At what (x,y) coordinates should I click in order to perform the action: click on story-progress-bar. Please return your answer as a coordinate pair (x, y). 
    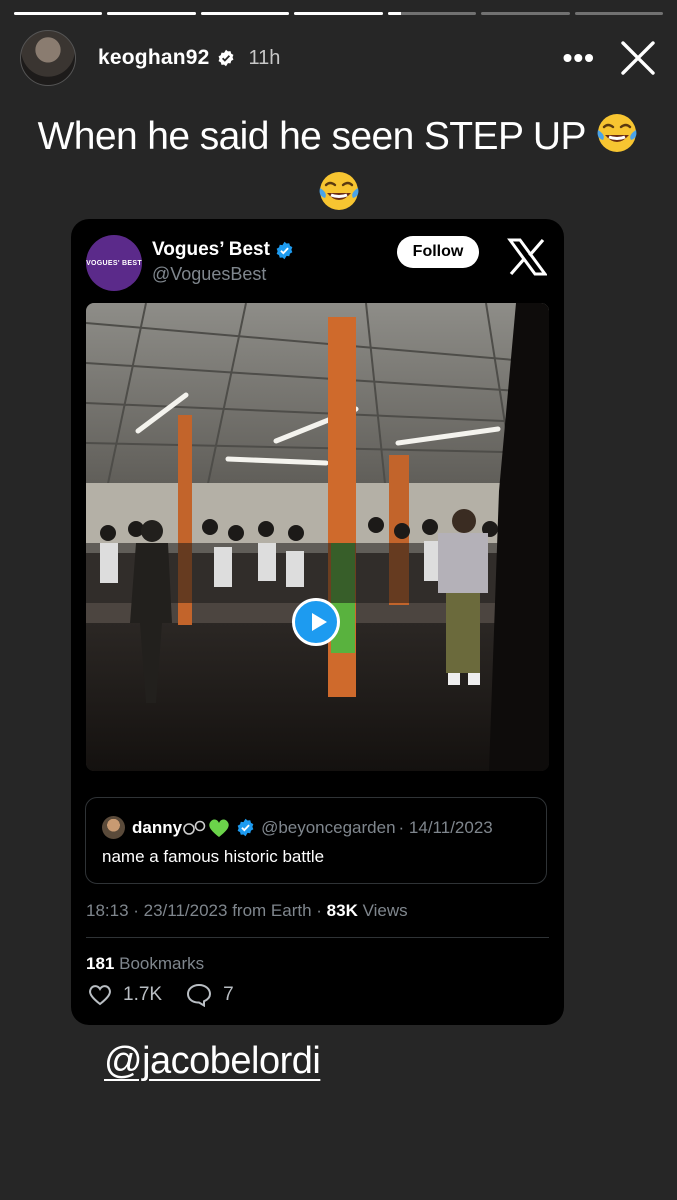
    Looking at the image, I should click on (338, 13).